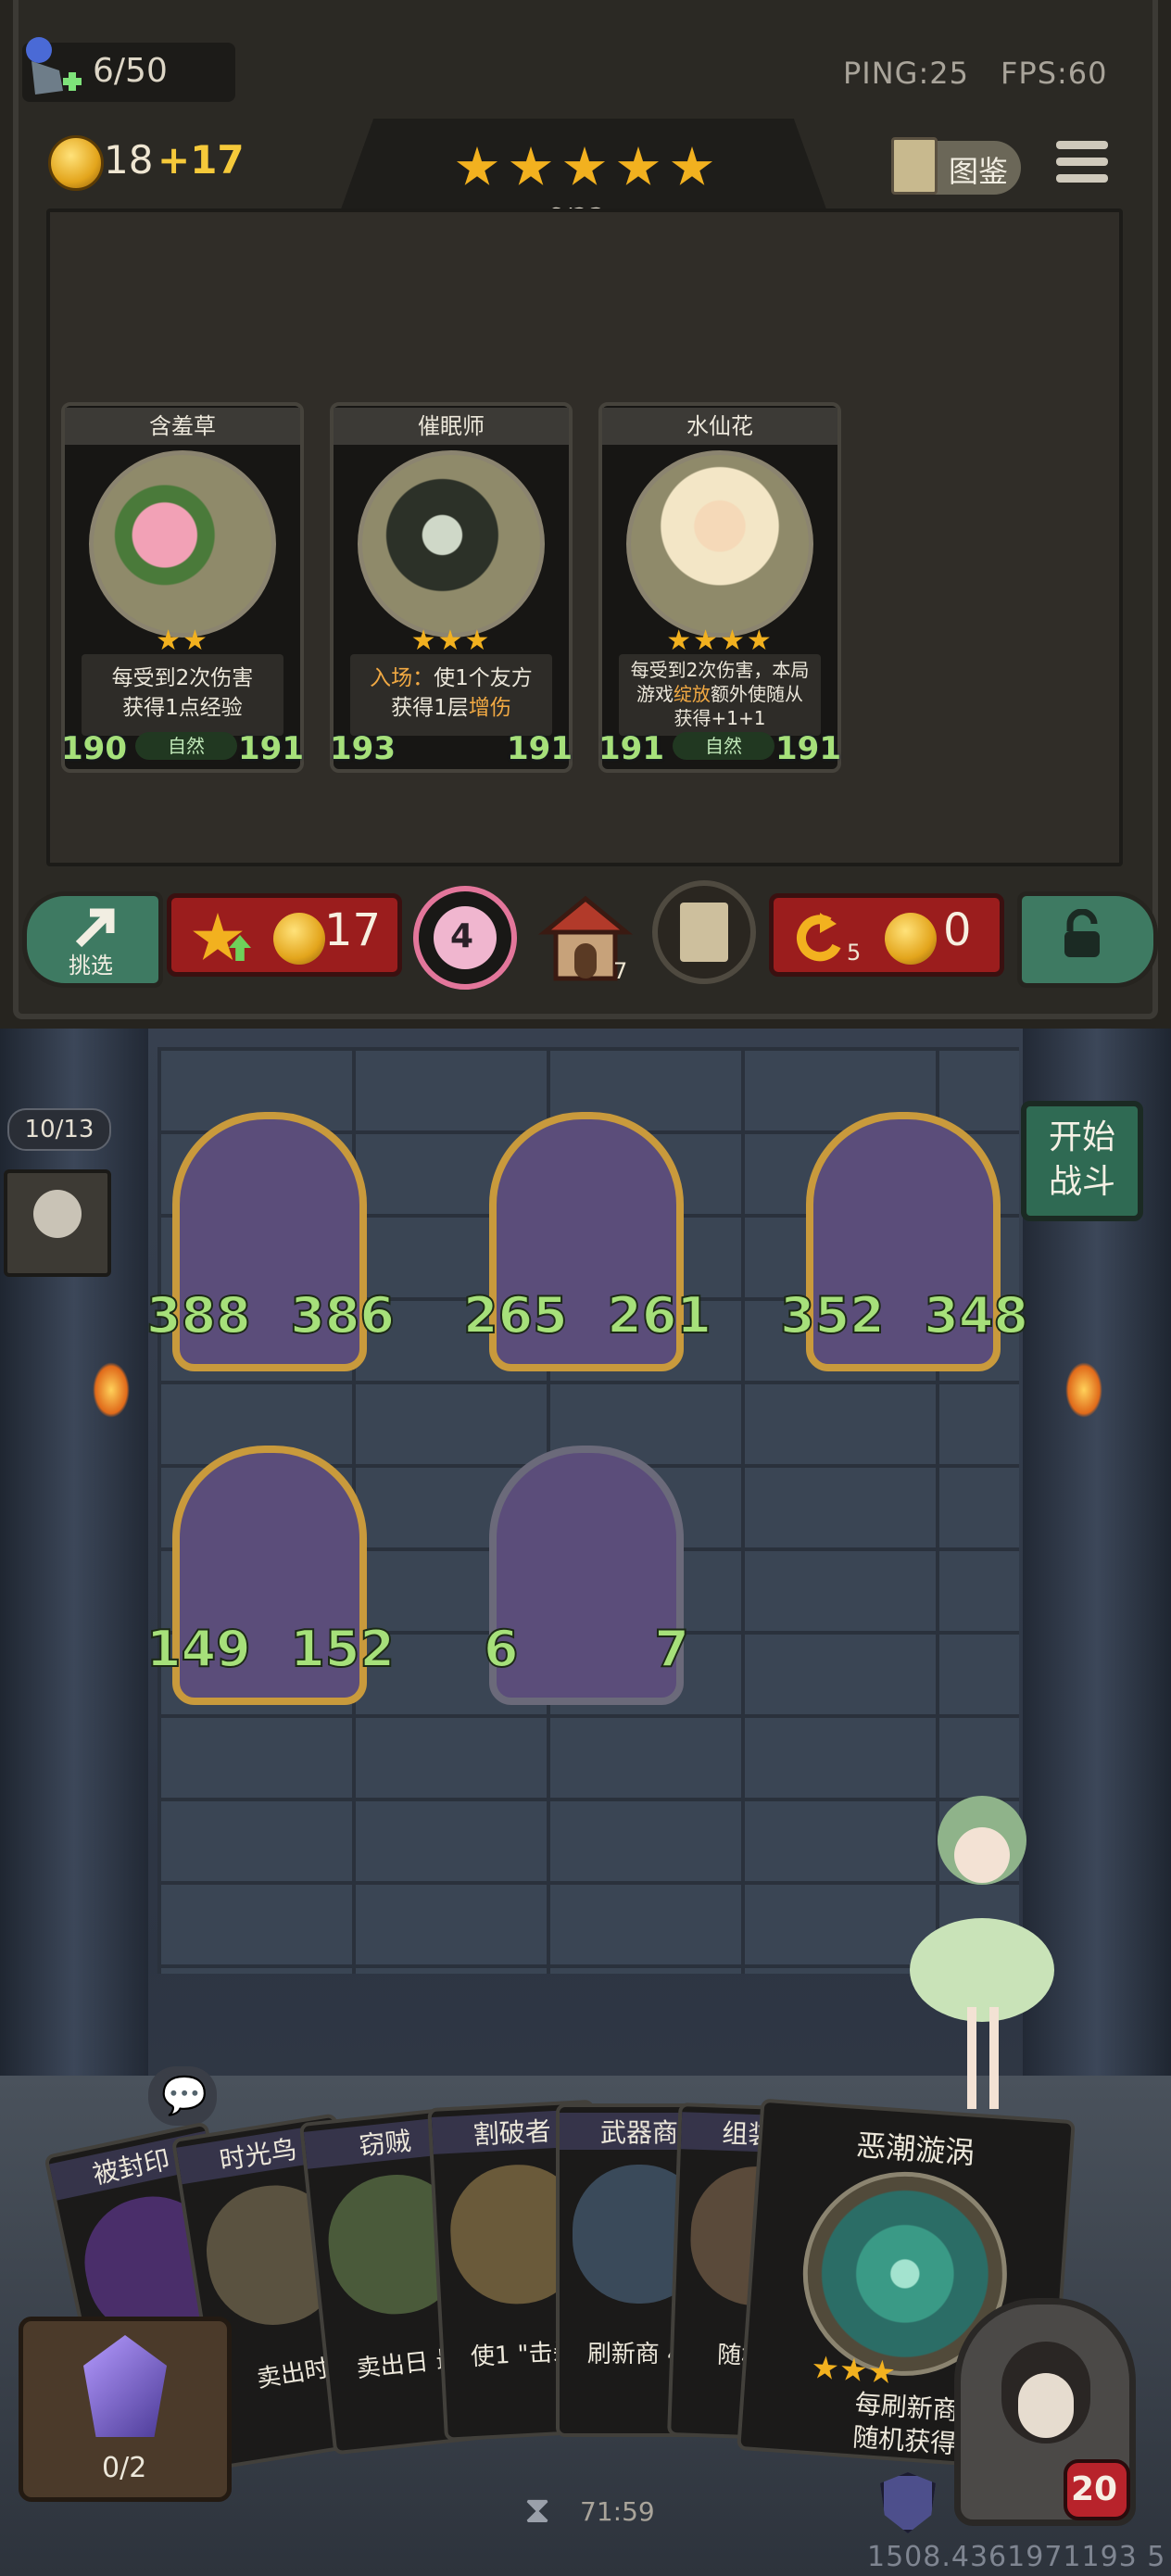 The height and width of the screenshot is (2576, 1171). Describe the element at coordinates (451, 695) in the screenshot. I see `card-description: 入场：使1个友方 获得1层增伤` at that location.